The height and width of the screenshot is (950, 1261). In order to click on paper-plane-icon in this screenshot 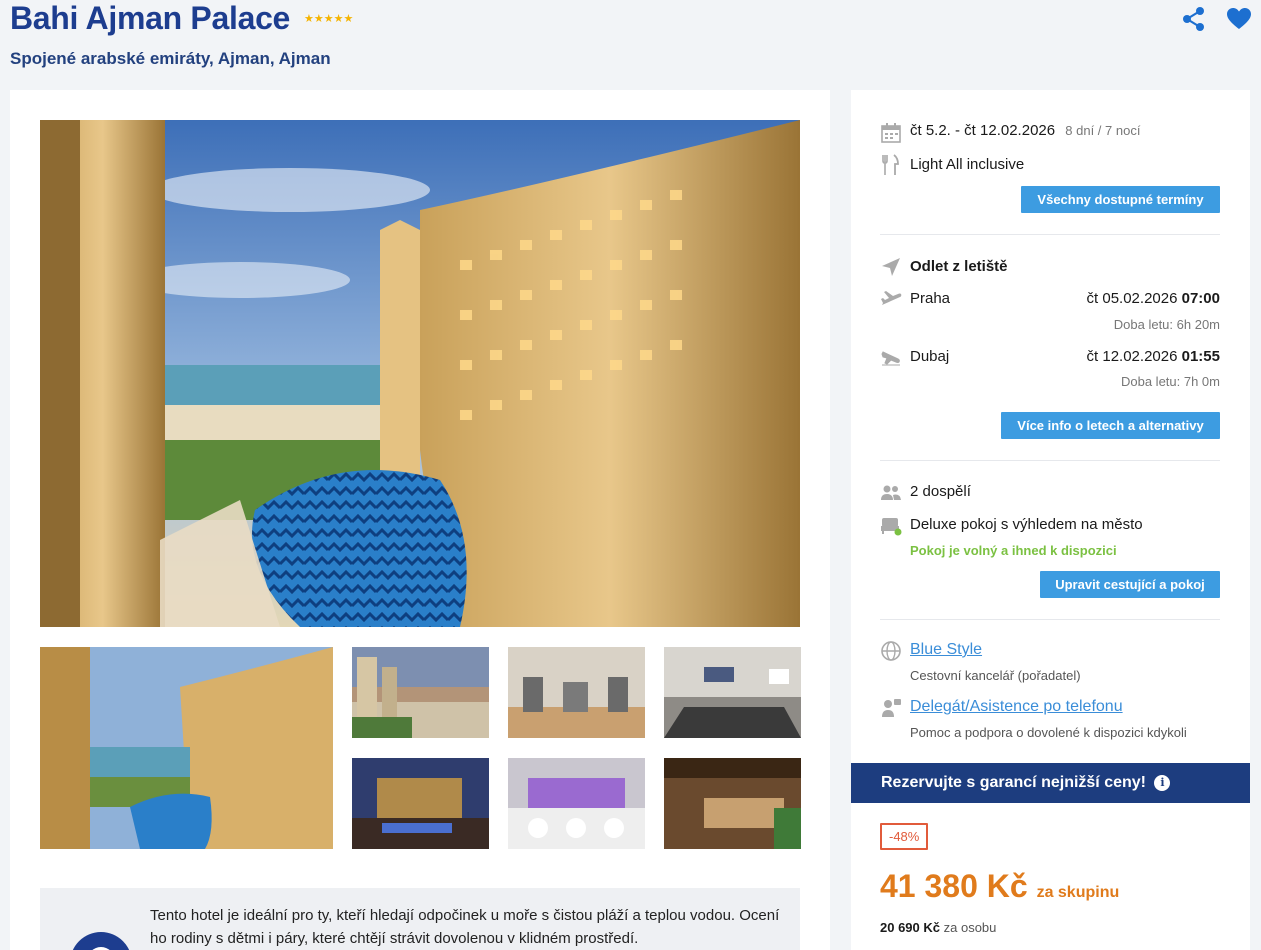, I will do `click(891, 267)`.